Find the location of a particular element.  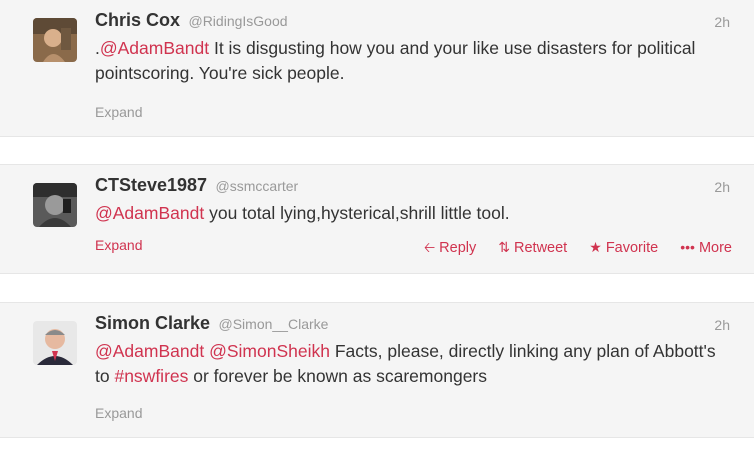

author-fullname: CTSteve1987 is located at coordinates (151, 185).